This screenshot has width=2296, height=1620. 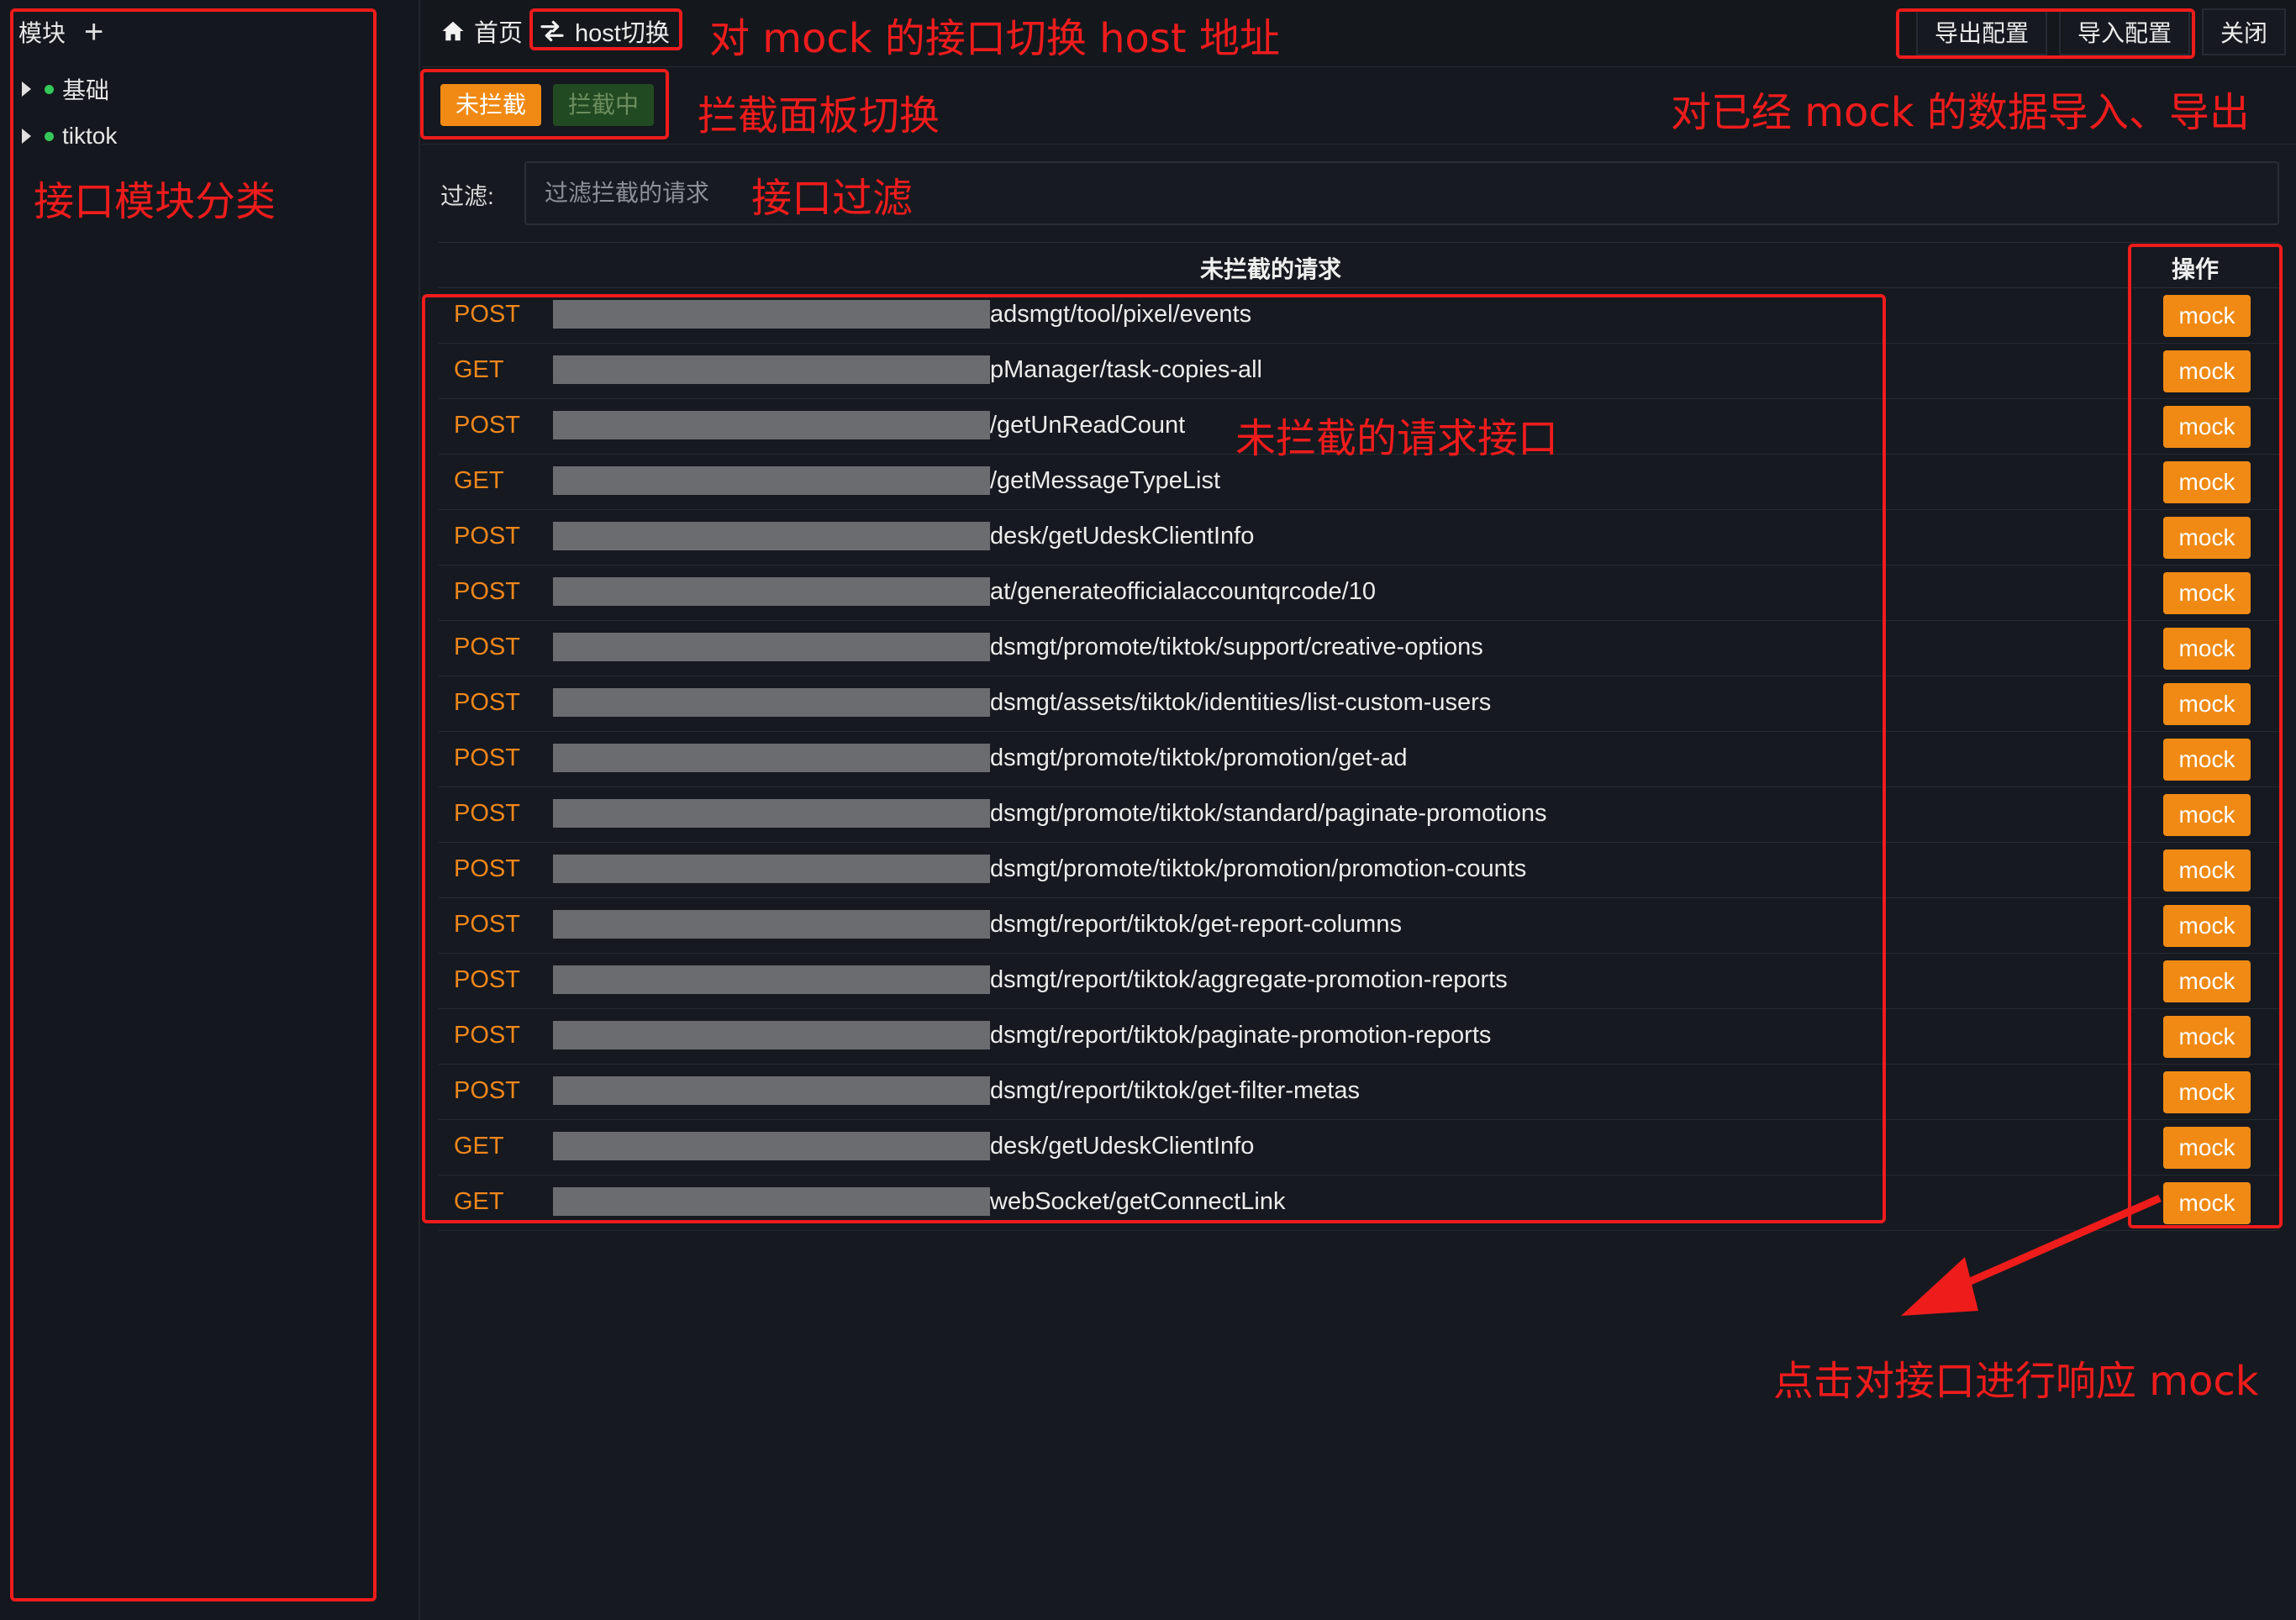 What do you see at coordinates (2032, 1255) in the screenshot?
I see `annotation-arrow-icon` at bounding box center [2032, 1255].